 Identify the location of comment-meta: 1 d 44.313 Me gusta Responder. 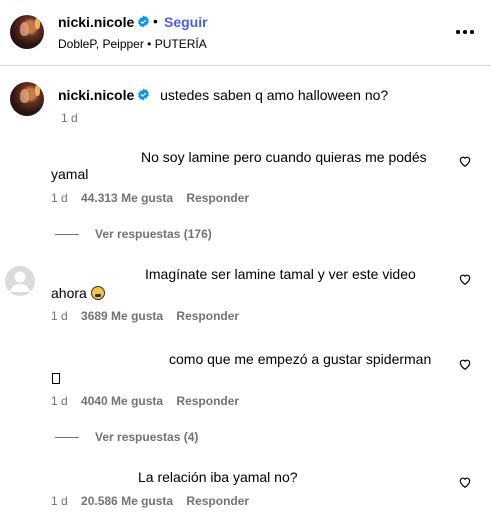
(150, 198).